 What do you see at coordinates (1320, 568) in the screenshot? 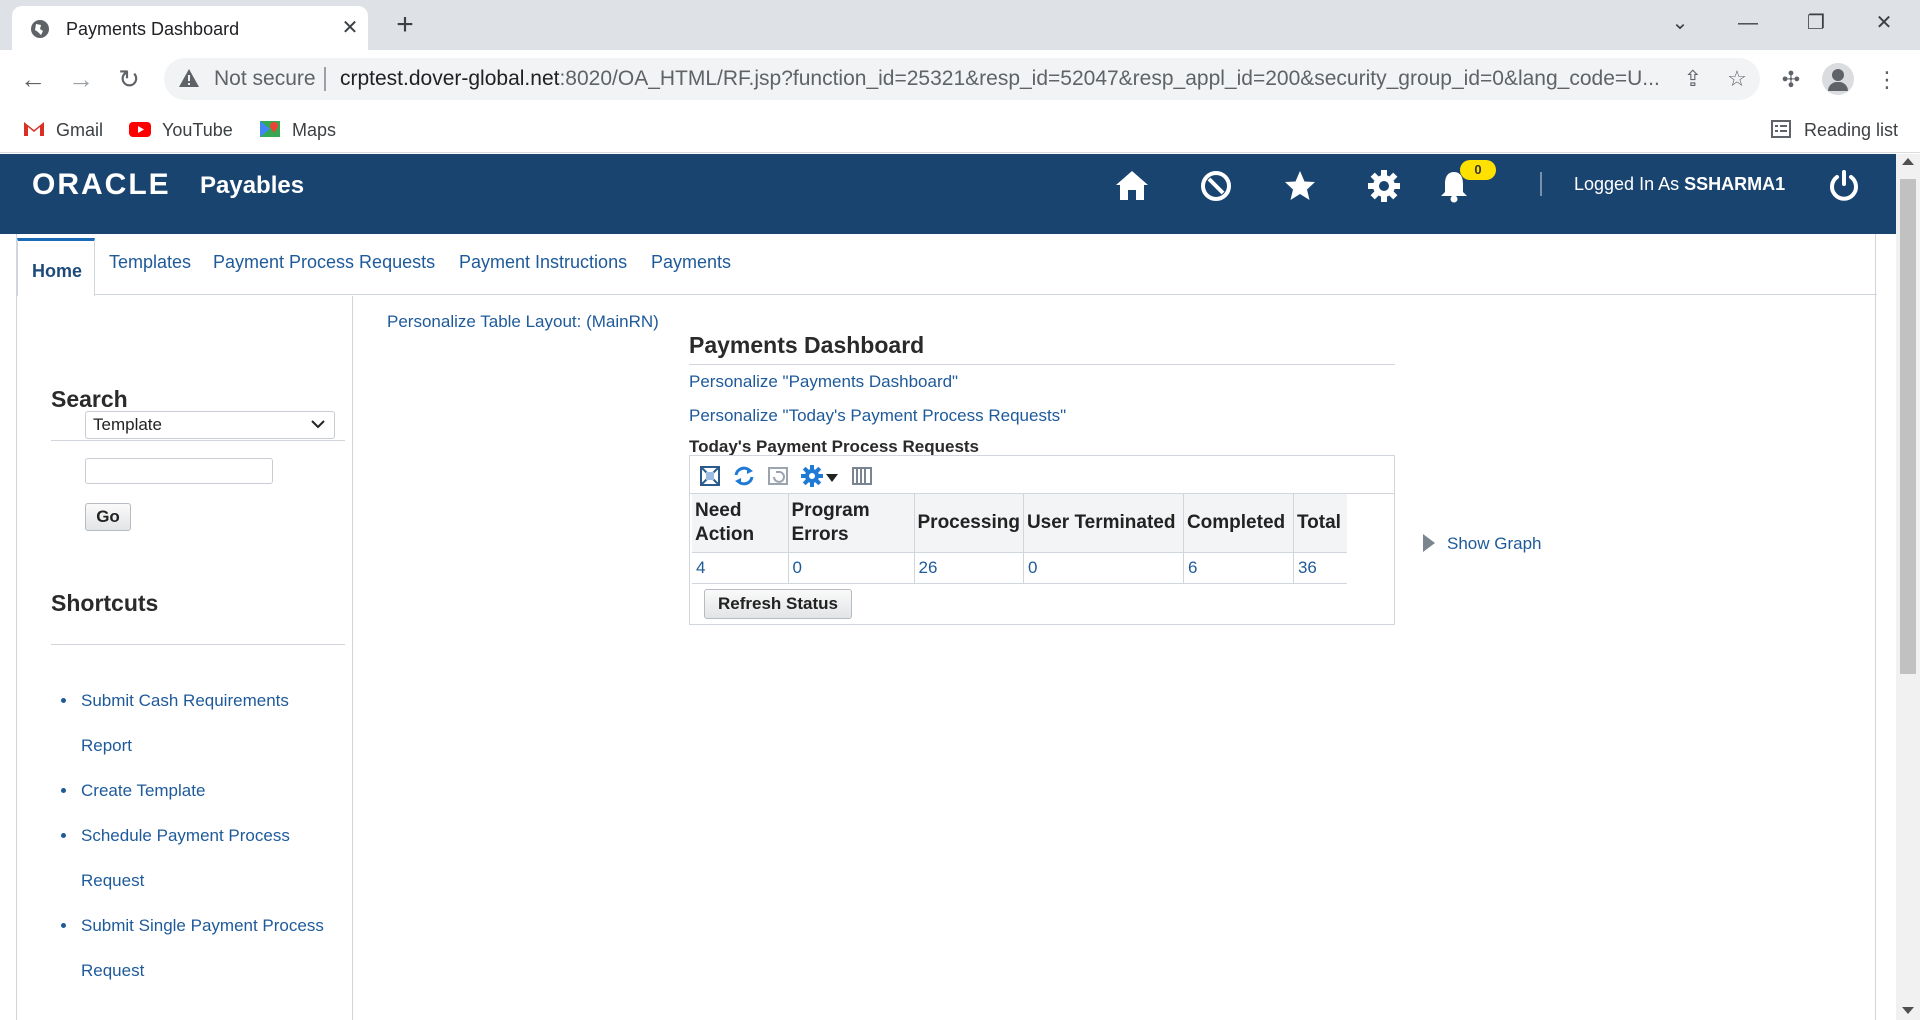
I see `cell-total: 36` at bounding box center [1320, 568].